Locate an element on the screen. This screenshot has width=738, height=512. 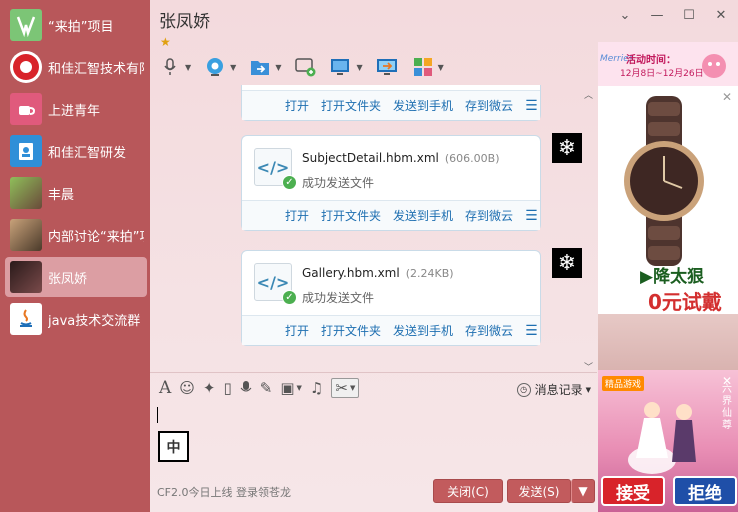
ad-text: 活动时间： is located at coordinates (651, 60).